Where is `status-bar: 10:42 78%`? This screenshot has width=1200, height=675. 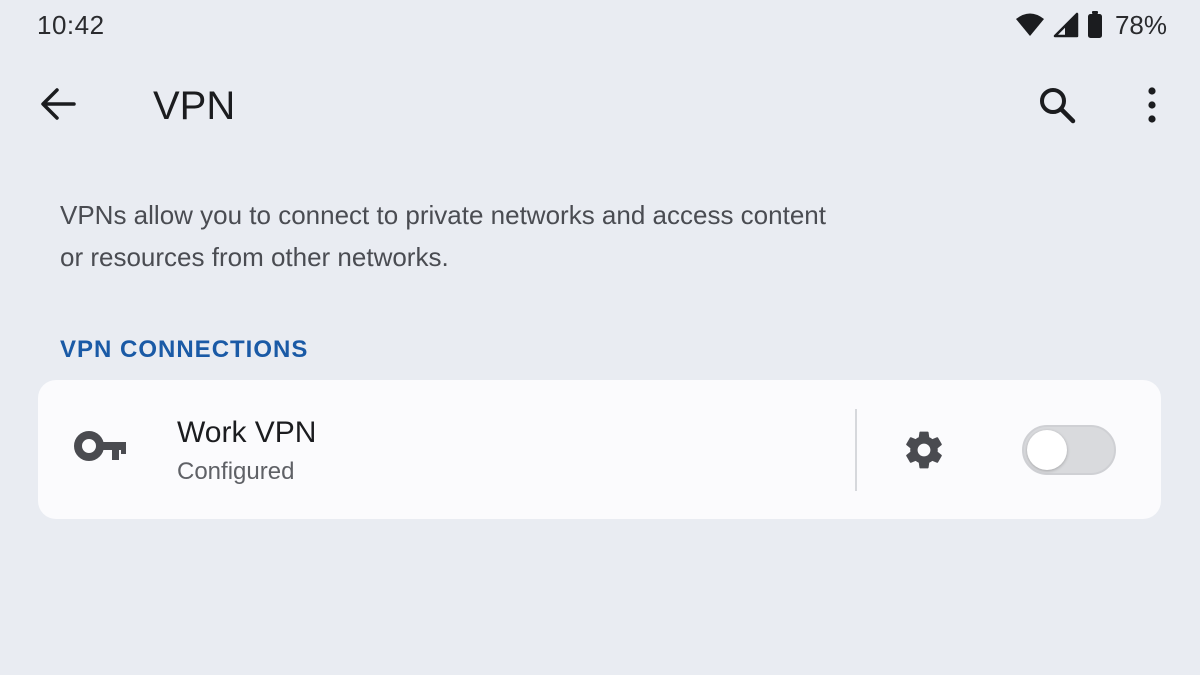 status-bar: 10:42 78% is located at coordinates (600, 25).